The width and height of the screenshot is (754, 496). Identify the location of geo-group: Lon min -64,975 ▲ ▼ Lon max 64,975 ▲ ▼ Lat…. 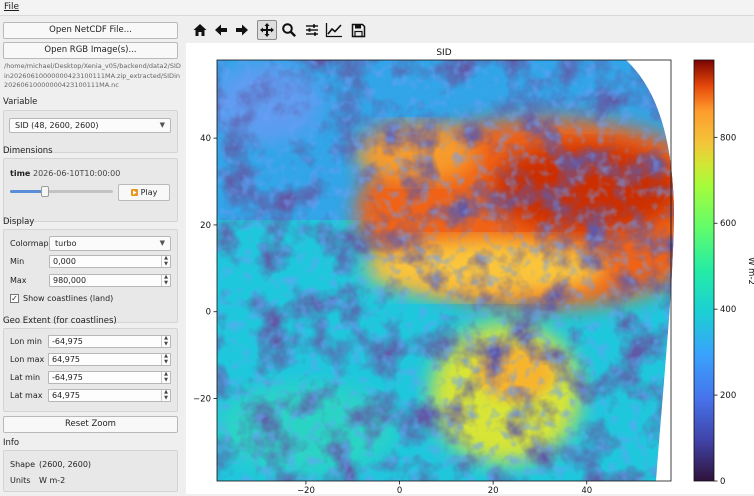
(90, 370).